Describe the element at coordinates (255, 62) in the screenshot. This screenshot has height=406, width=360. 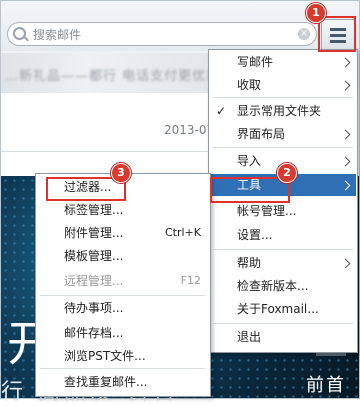
I see `main-menu-item-label: 写邮件` at that location.